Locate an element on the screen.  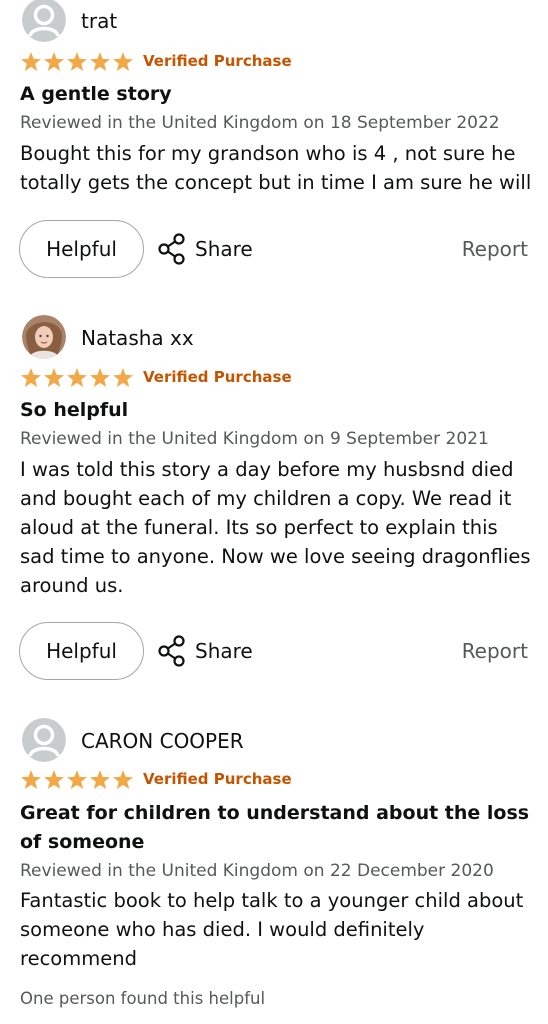
helpful-count: One person found this helpful is located at coordinates (143, 998).